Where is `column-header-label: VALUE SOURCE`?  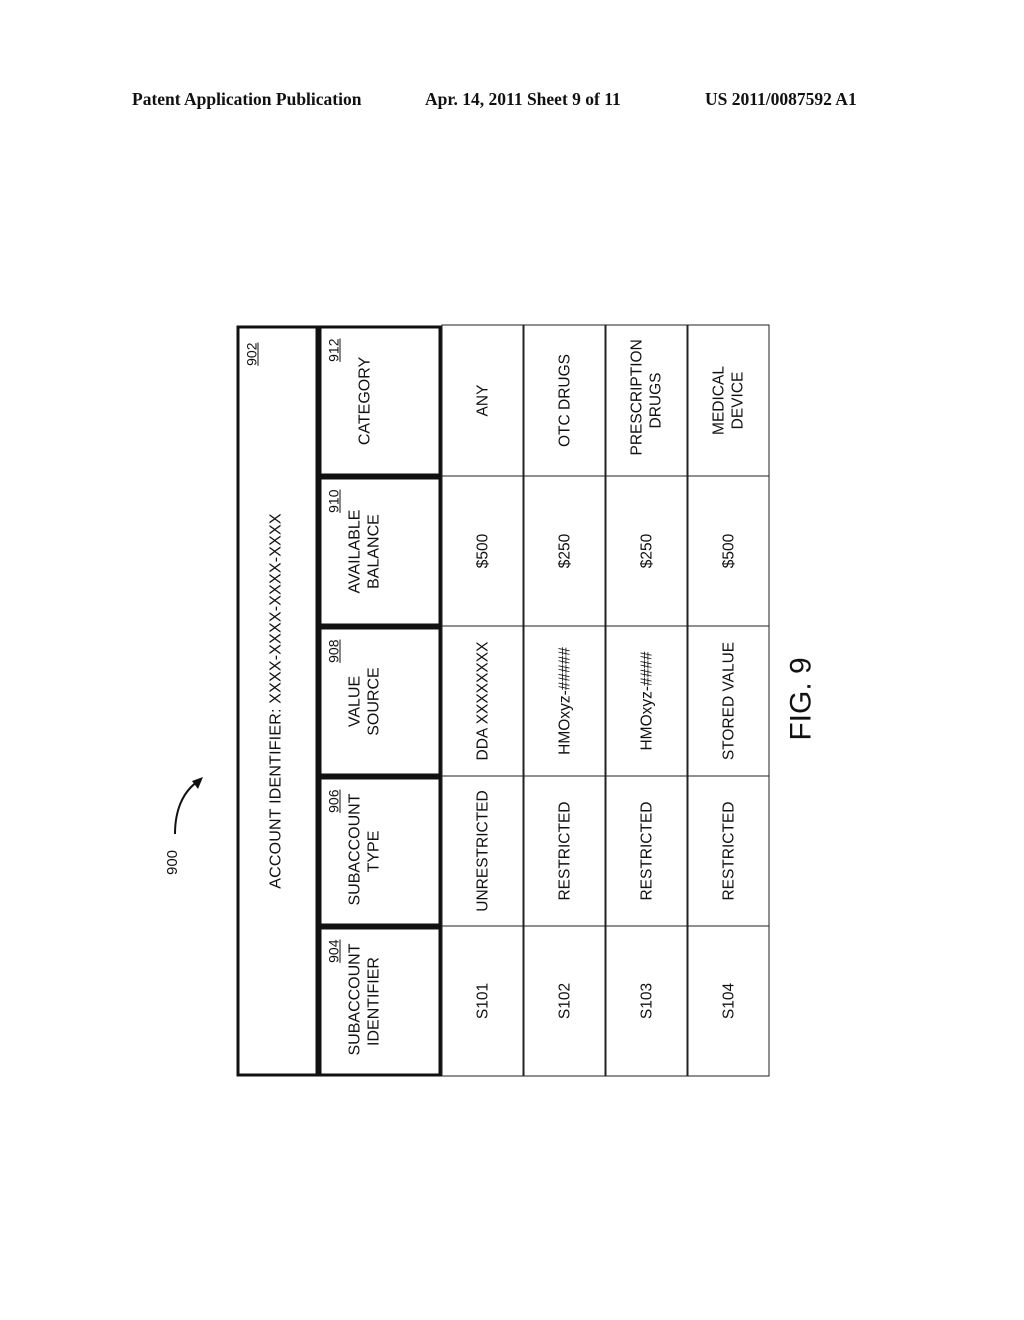
column-header-label: VALUE SOURCE is located at coordinates (364, 701).